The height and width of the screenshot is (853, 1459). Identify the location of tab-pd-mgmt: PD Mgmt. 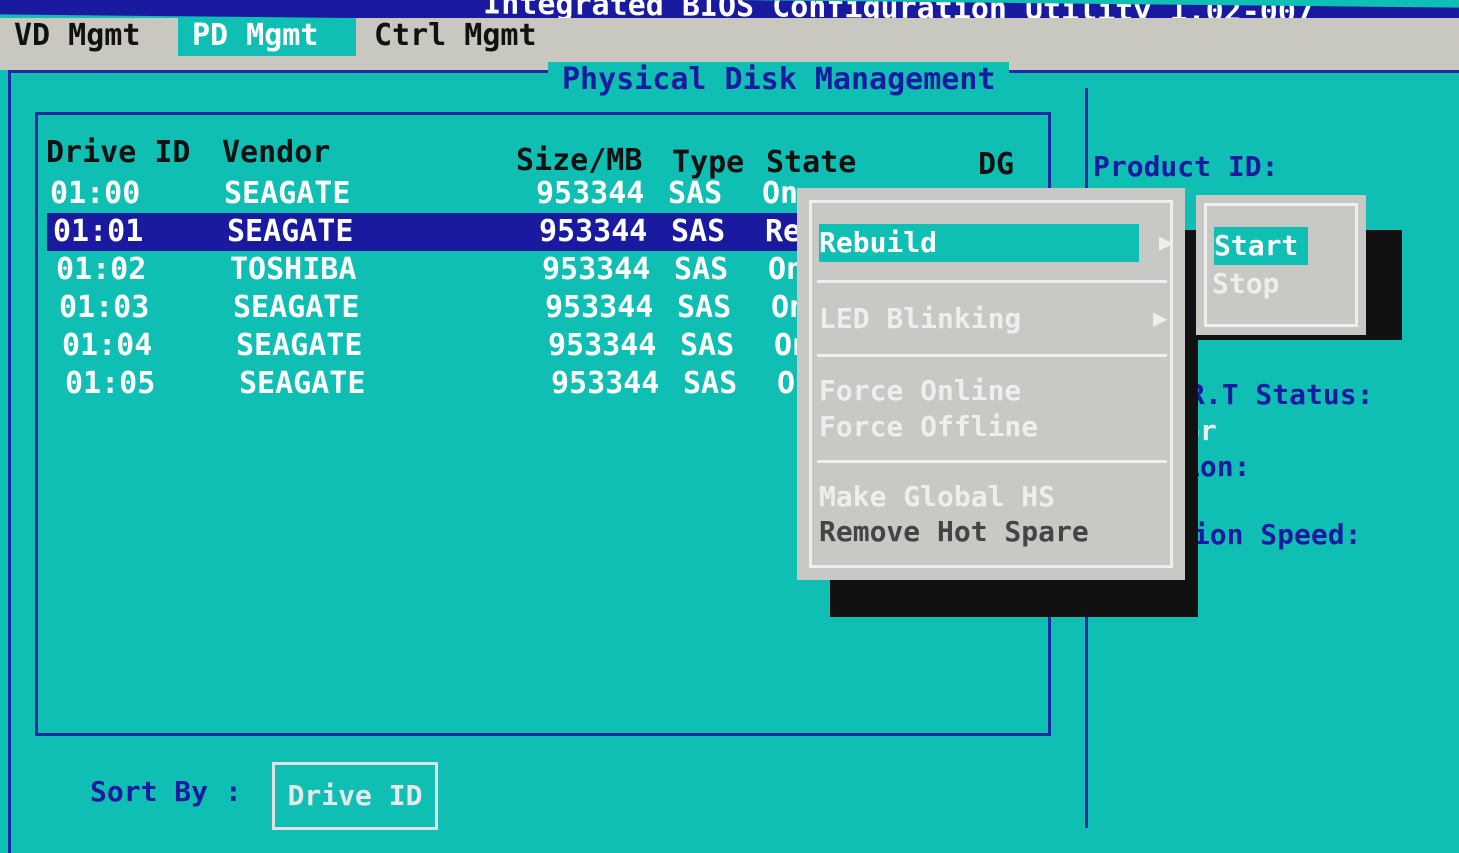
(267, 37).